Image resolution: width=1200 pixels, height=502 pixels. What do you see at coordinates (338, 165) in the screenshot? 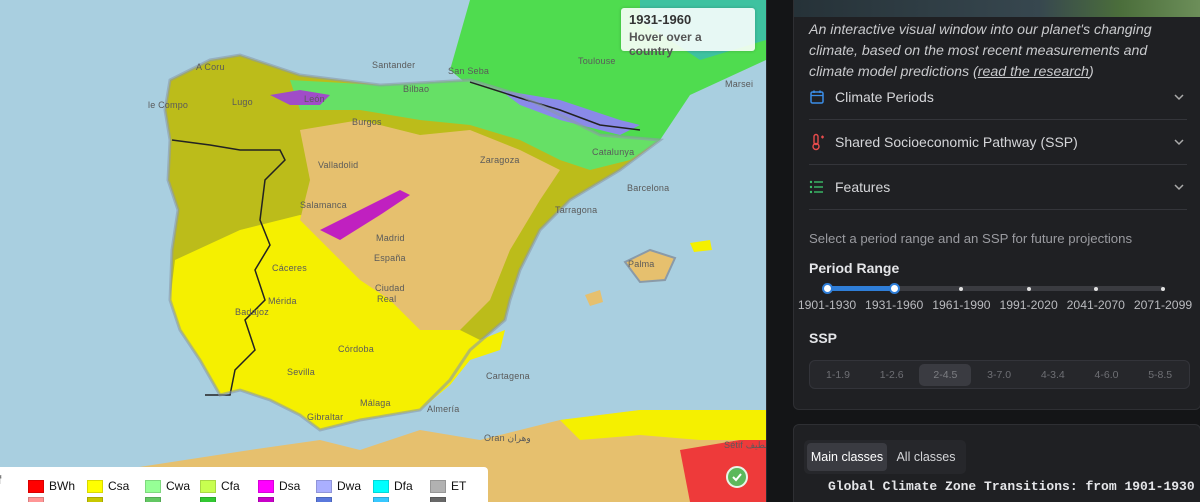
I see `place-label: Valladolid` at bounding box center [338, 165].